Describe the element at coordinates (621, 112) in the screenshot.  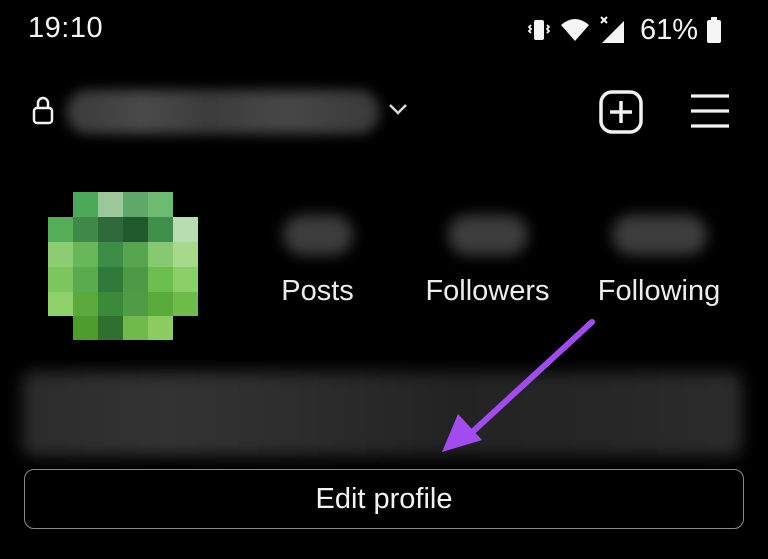
I see `add-square-icon` at that location.